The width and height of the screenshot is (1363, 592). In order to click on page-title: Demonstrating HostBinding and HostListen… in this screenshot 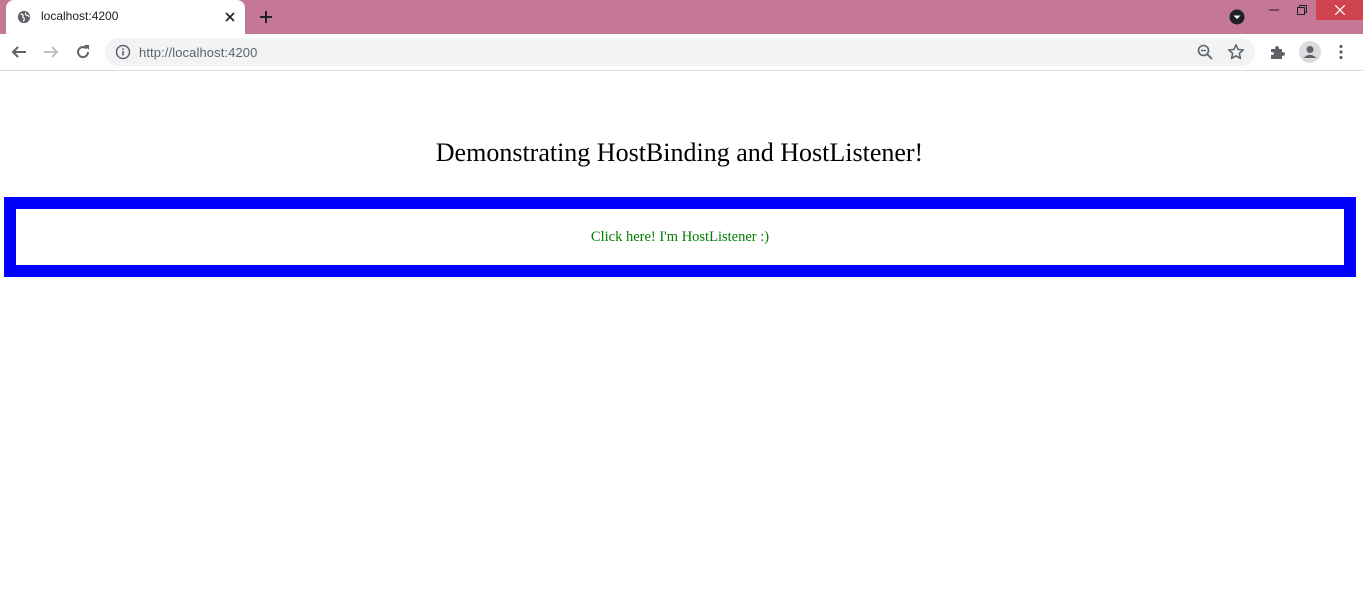, I will do `click(679, 152)`.